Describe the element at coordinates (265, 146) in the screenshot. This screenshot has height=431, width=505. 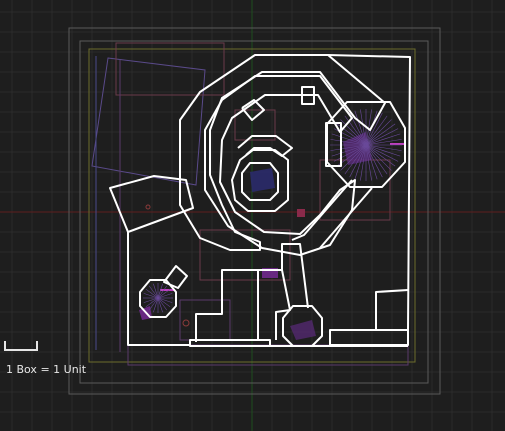
I see `arc-segment-a` at that location.